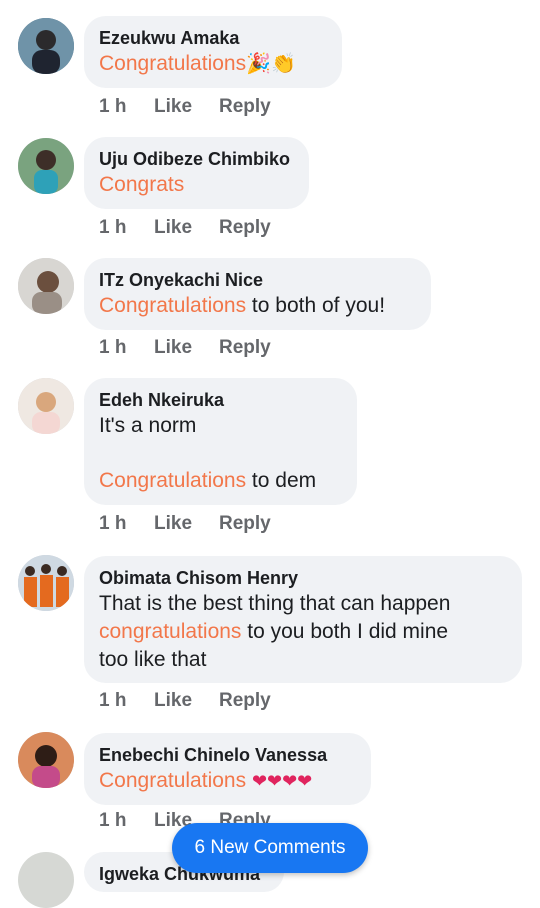 The width and height of the screenshot is (540, 908). I want to click on comment-bubble: Uju Odibeze Chimbiko Congrats, so click(196, 173).